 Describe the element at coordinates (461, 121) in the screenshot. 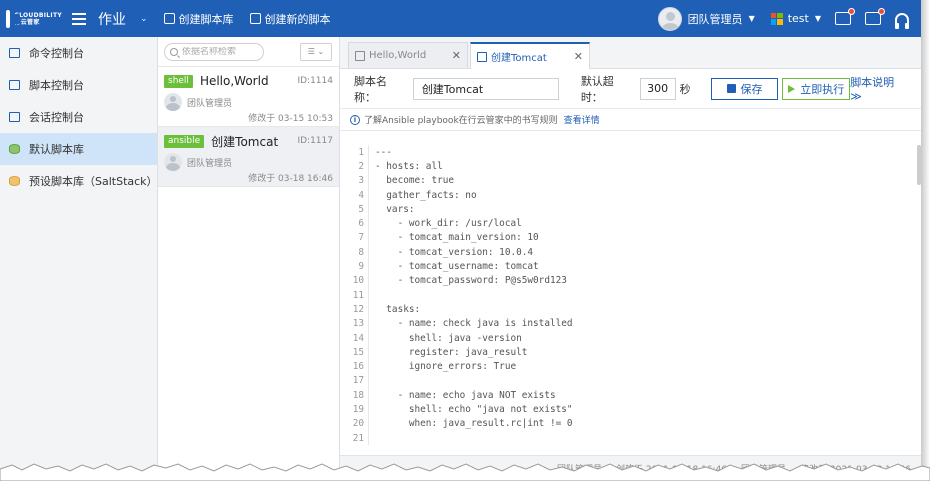

I see `info-text: 了解Ansible playbook在行云管家中的书写规则` at that location.